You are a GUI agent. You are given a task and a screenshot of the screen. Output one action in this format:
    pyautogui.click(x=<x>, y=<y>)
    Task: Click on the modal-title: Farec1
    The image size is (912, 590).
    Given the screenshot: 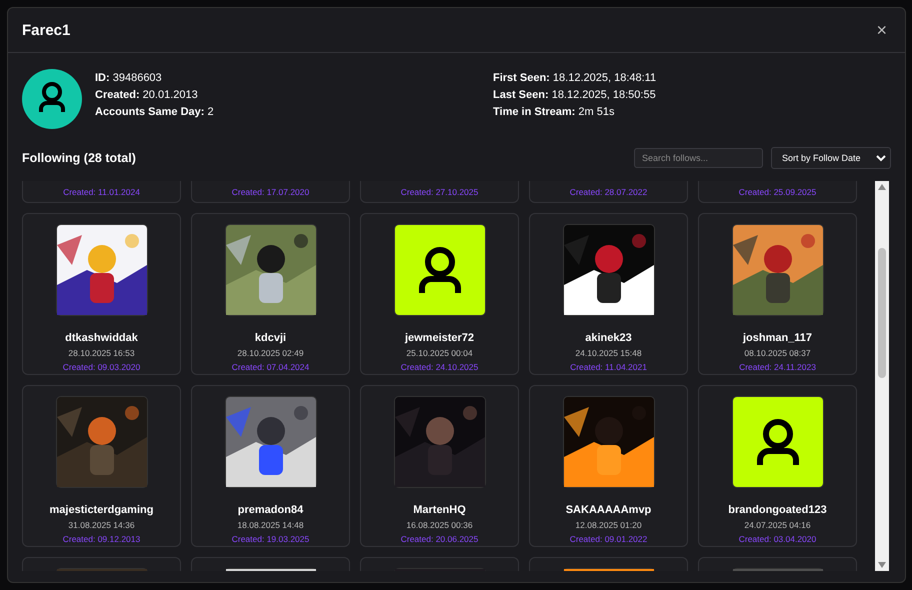 What is the action you would take?
    pyautogui.click(x=46, y=30)
    